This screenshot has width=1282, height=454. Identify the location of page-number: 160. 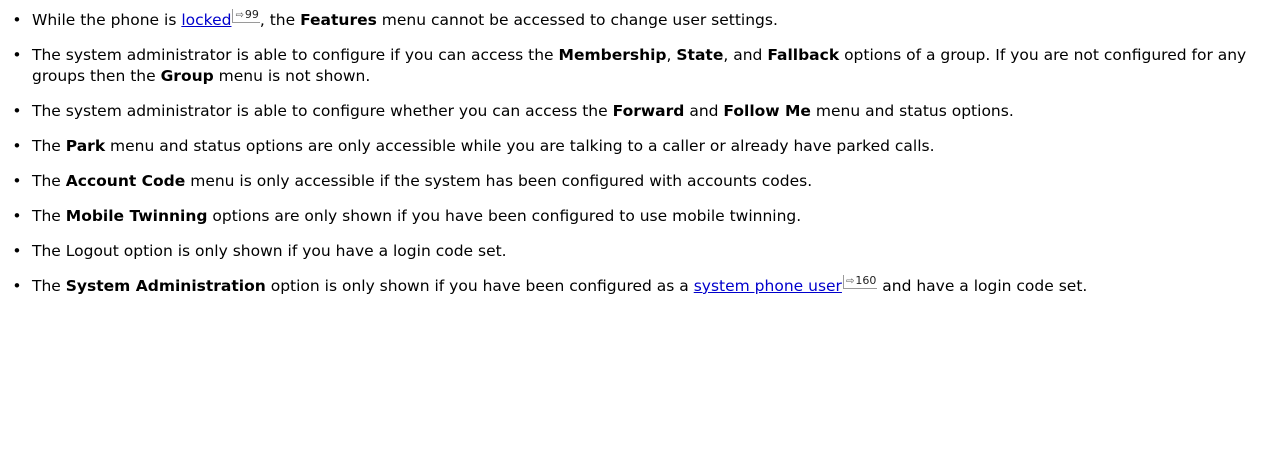
(866, 280).